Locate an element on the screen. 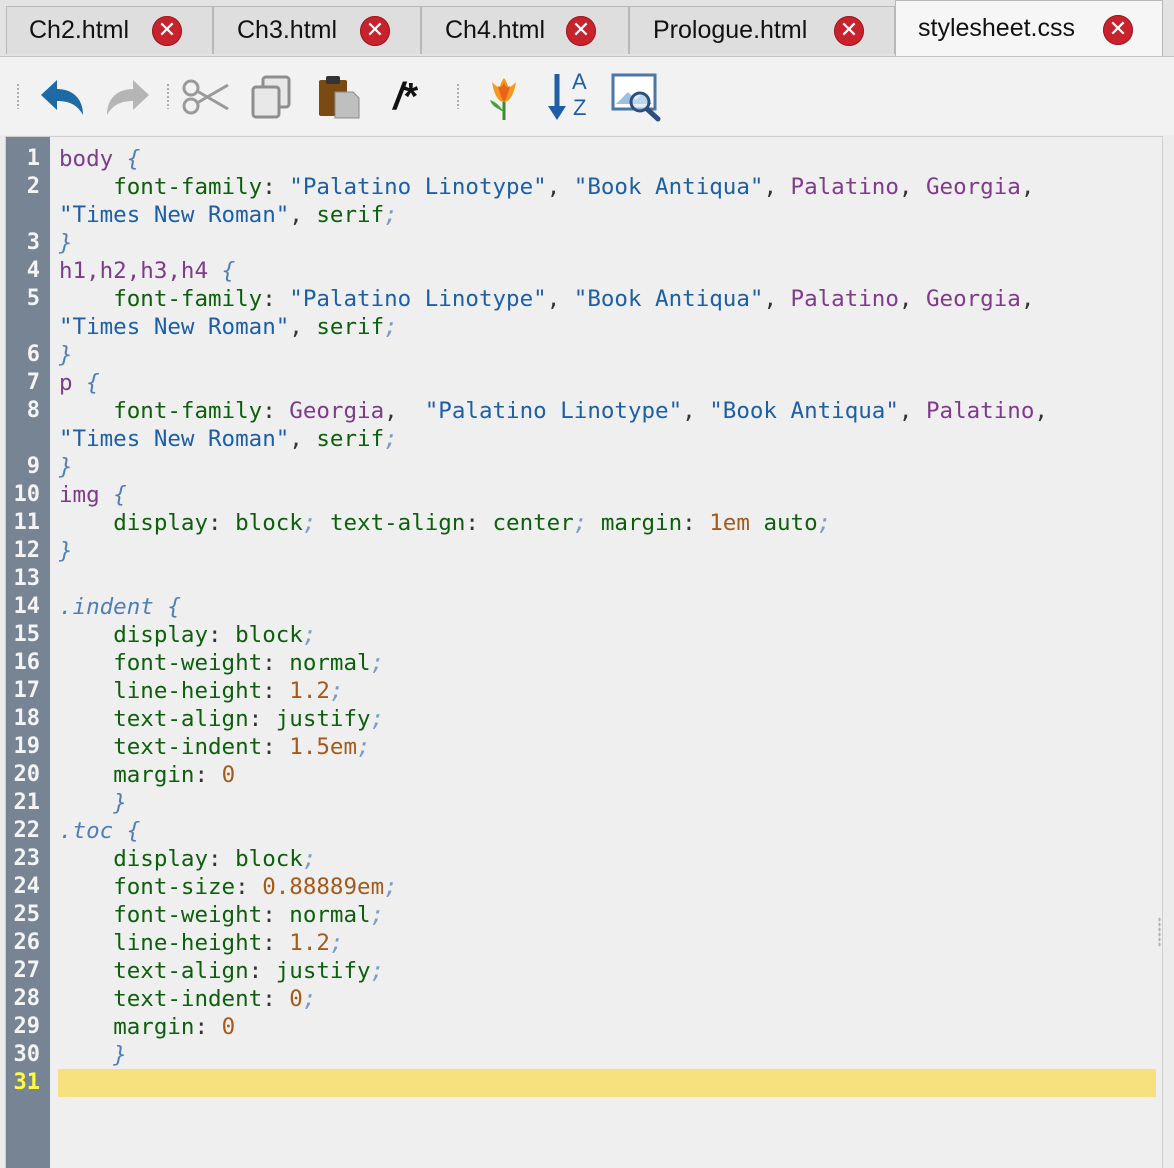  line-text: "Times New Roman", serif; is located at coordinates (610, 327).